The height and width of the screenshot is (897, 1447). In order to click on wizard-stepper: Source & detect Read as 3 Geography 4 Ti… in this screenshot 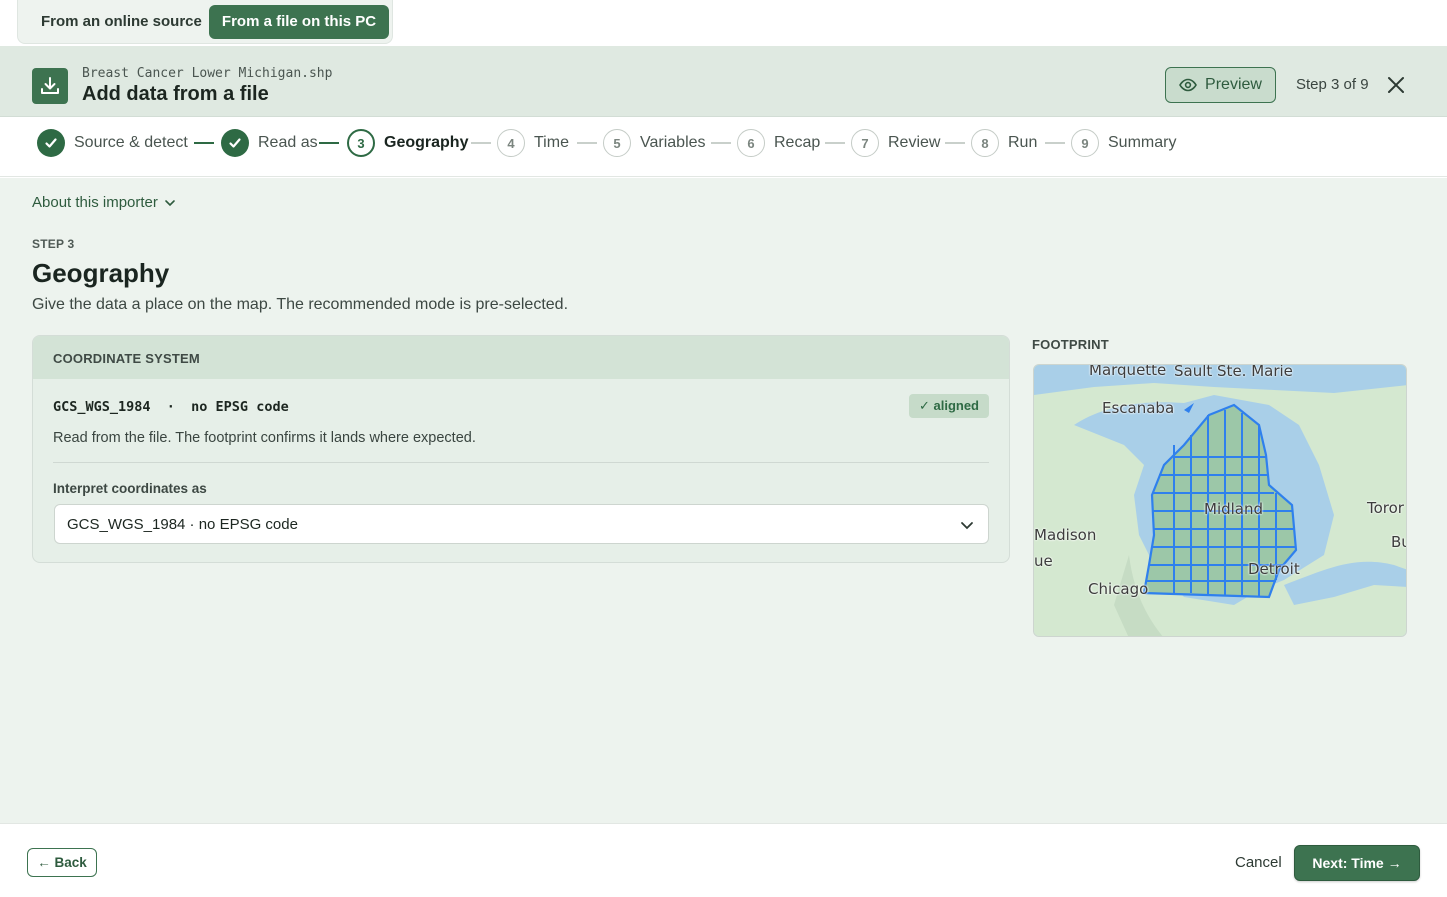, I will do `click(723, 147)`.